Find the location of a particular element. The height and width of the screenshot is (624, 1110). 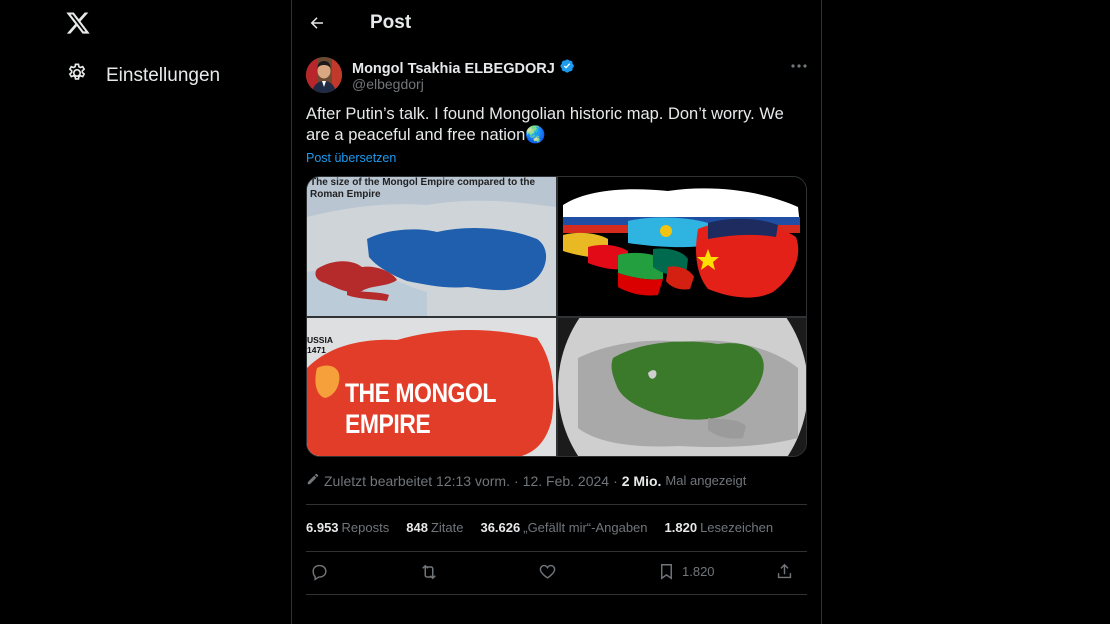

pencil-icon is located at coordinates (313, 480).